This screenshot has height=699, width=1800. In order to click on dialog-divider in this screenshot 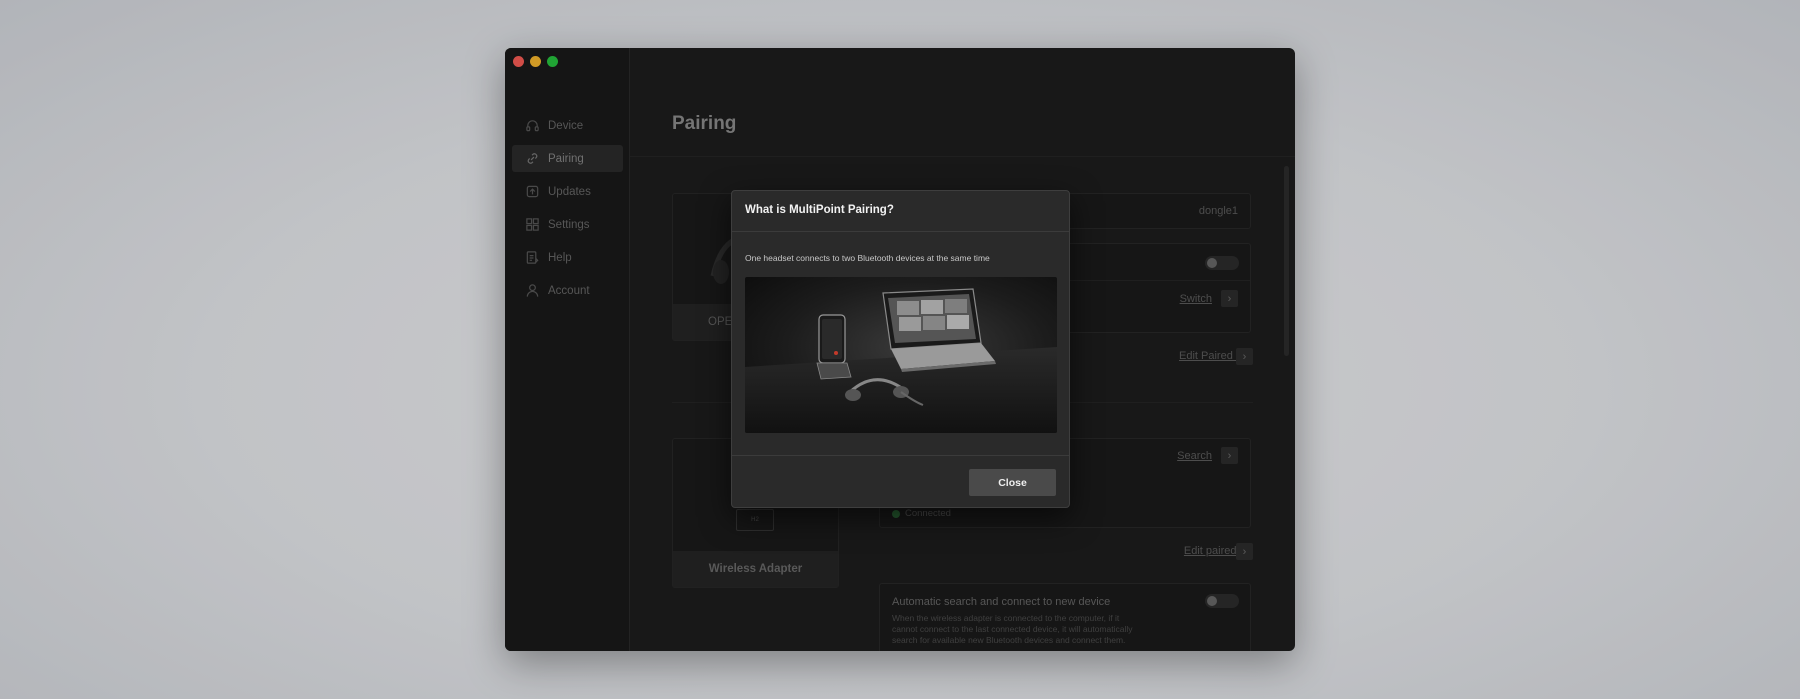, I will do `click(900, 231)`.